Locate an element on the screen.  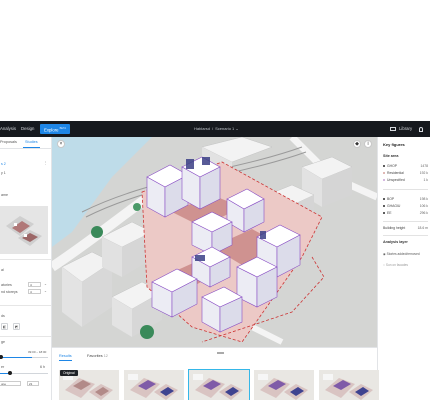
breadcrumb: Hablarsd / Scenario 1 ⌄ is located at coordinates (216, 128).